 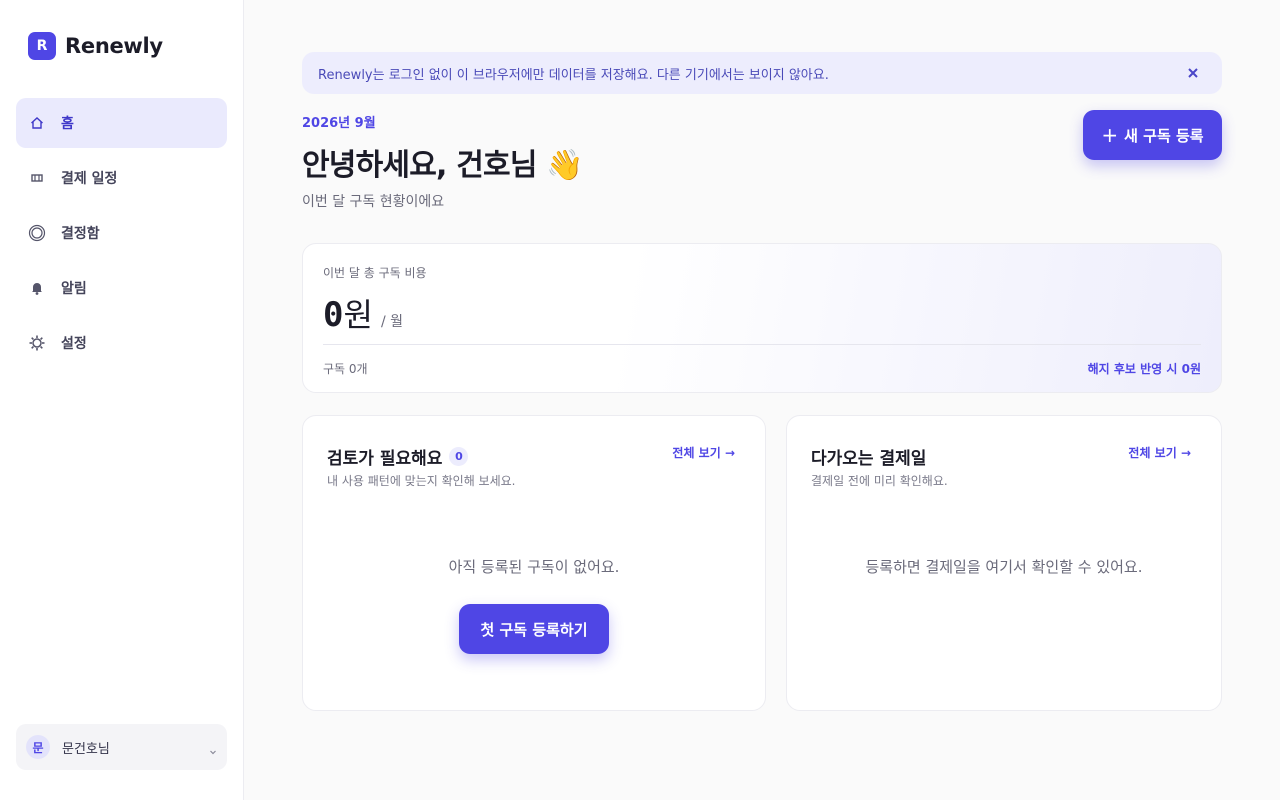 What do you see at coordinates (80, 234) in the screenshot?
I see `sidebar-item-label: 결정함` at bounding box center [80, 234].